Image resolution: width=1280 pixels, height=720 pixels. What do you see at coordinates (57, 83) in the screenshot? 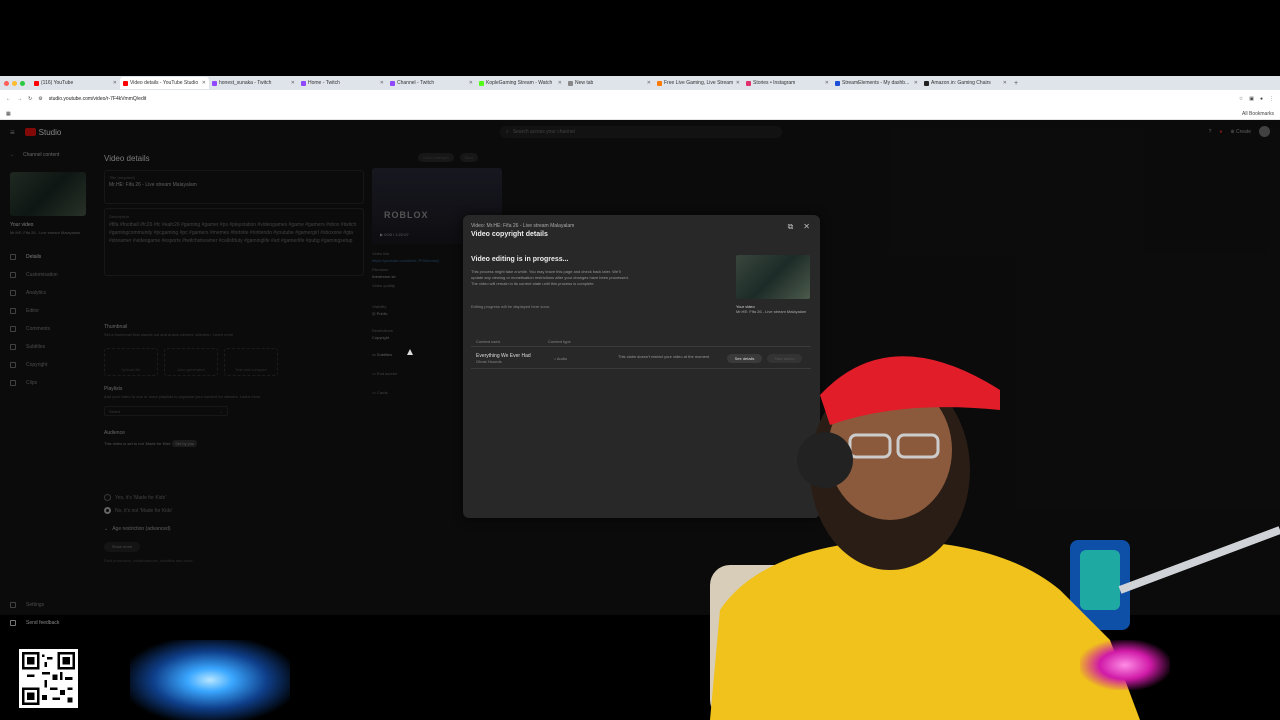
I see `tab-title: (116) YouTube` at bounding box center [57, 83].